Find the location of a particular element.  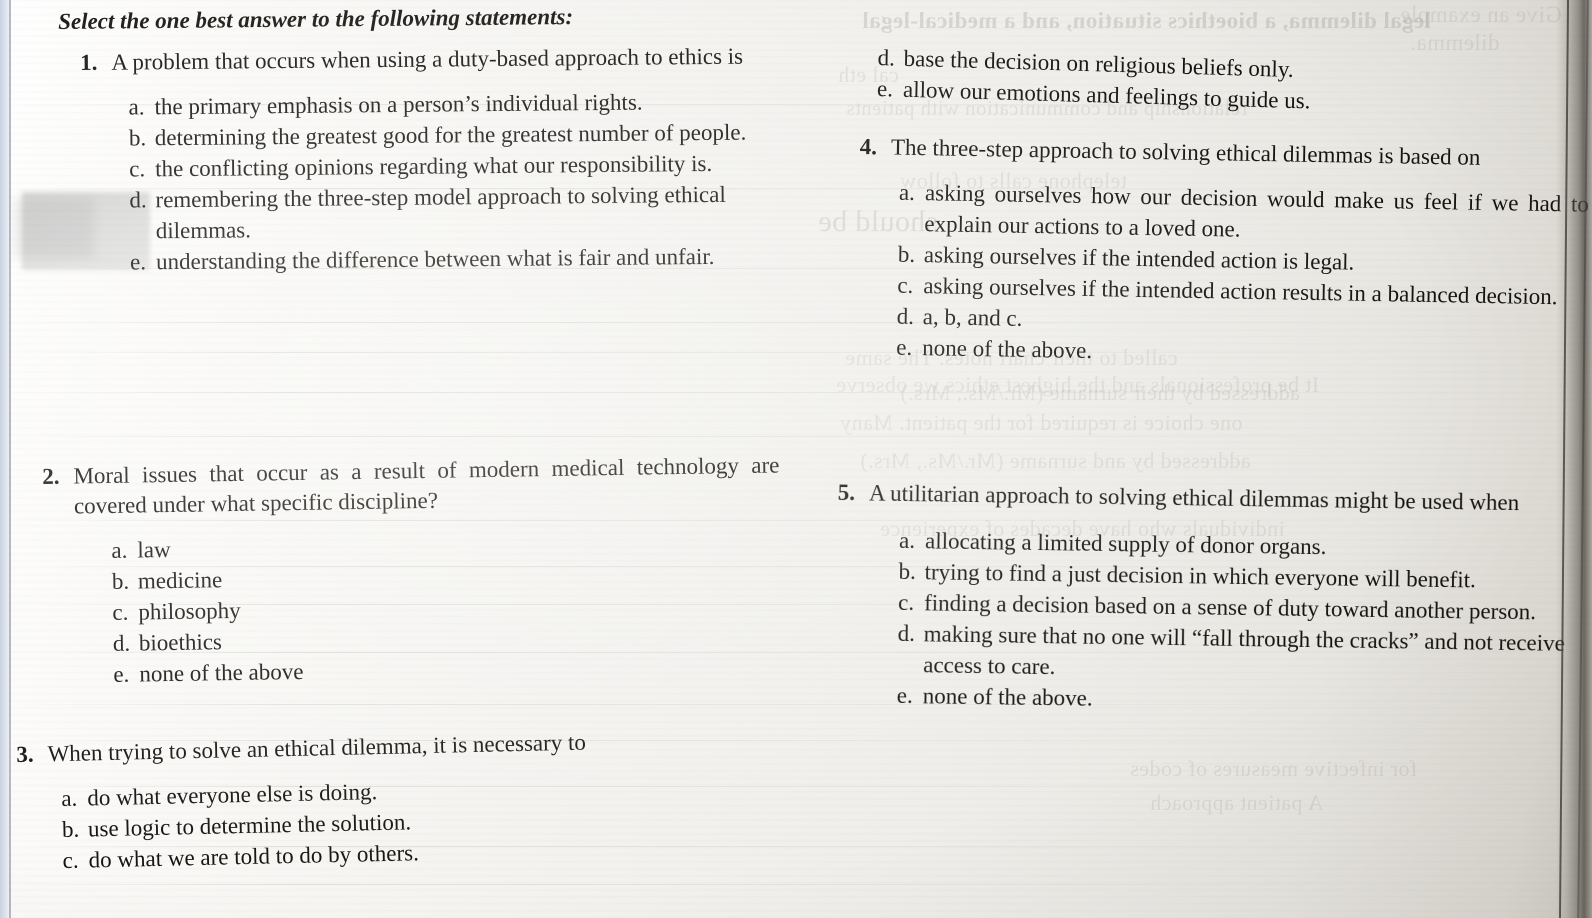

question-4-number: 4. is located at coordinates (868, 146).